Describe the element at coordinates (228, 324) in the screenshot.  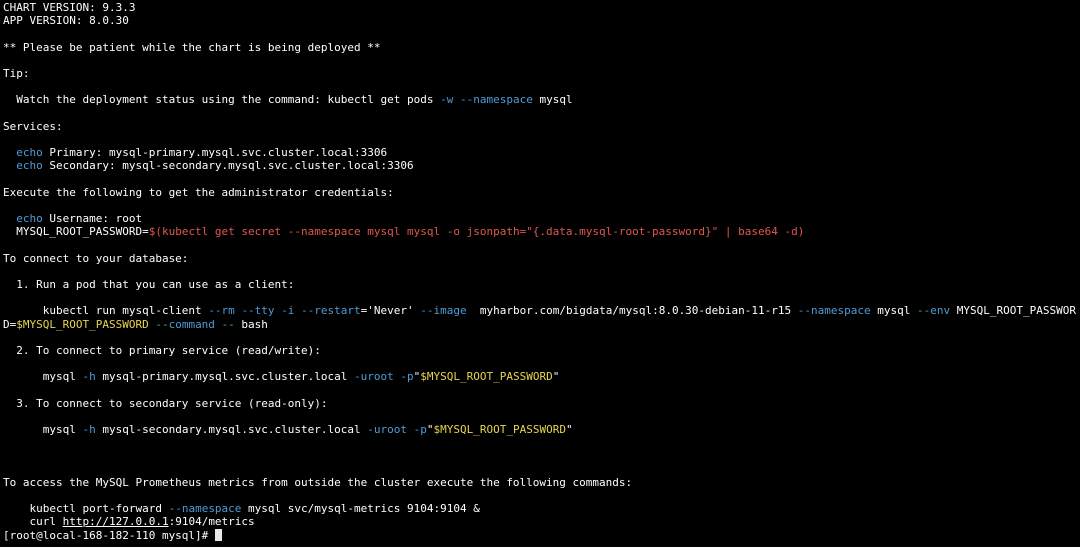
I see `flag-double-dash: --` at that location.